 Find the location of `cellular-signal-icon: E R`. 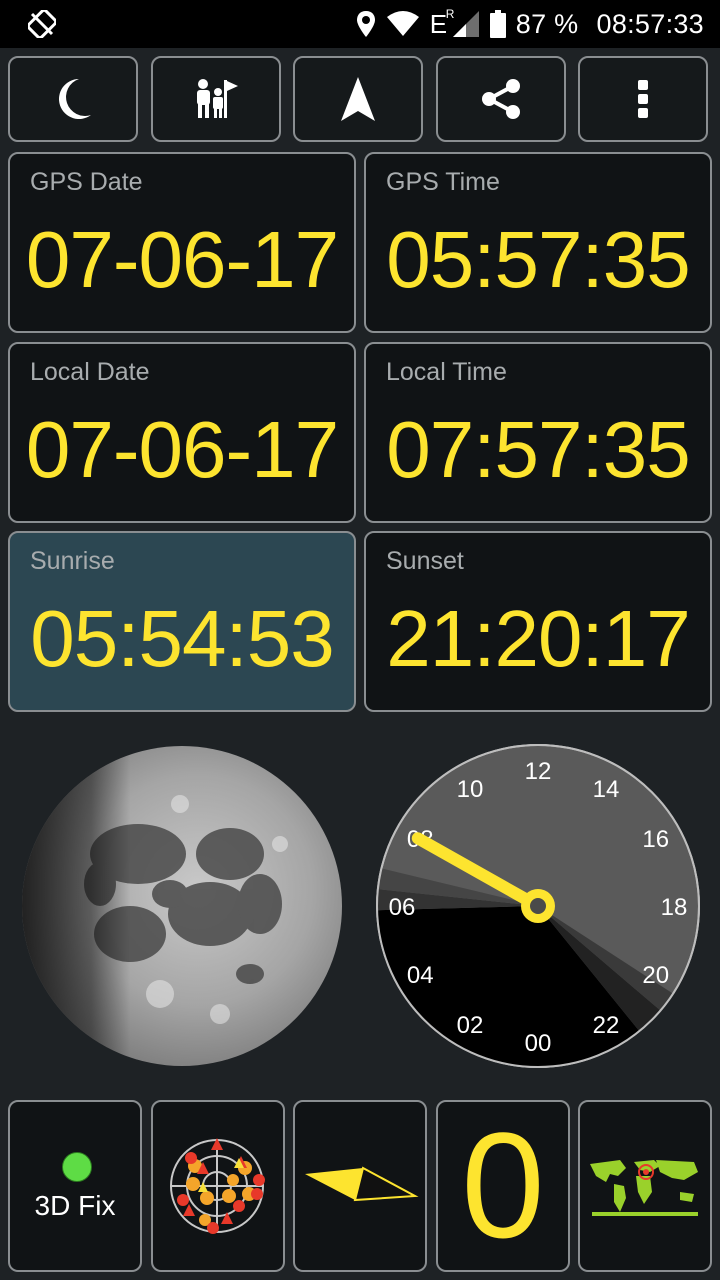

cellular-signal-icon: E R is located at coordinates (454, 23).